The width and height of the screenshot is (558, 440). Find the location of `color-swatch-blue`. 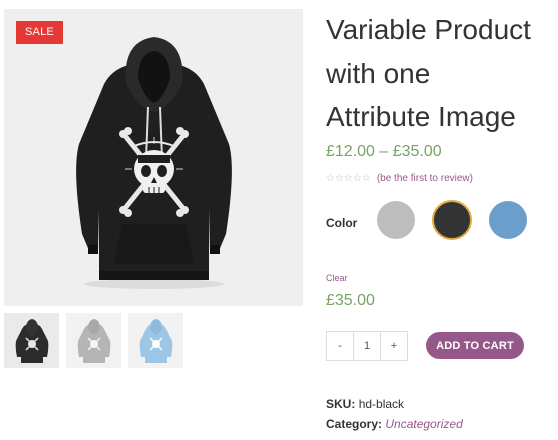

color-swatch-blue is located at coordinates (508, 220).